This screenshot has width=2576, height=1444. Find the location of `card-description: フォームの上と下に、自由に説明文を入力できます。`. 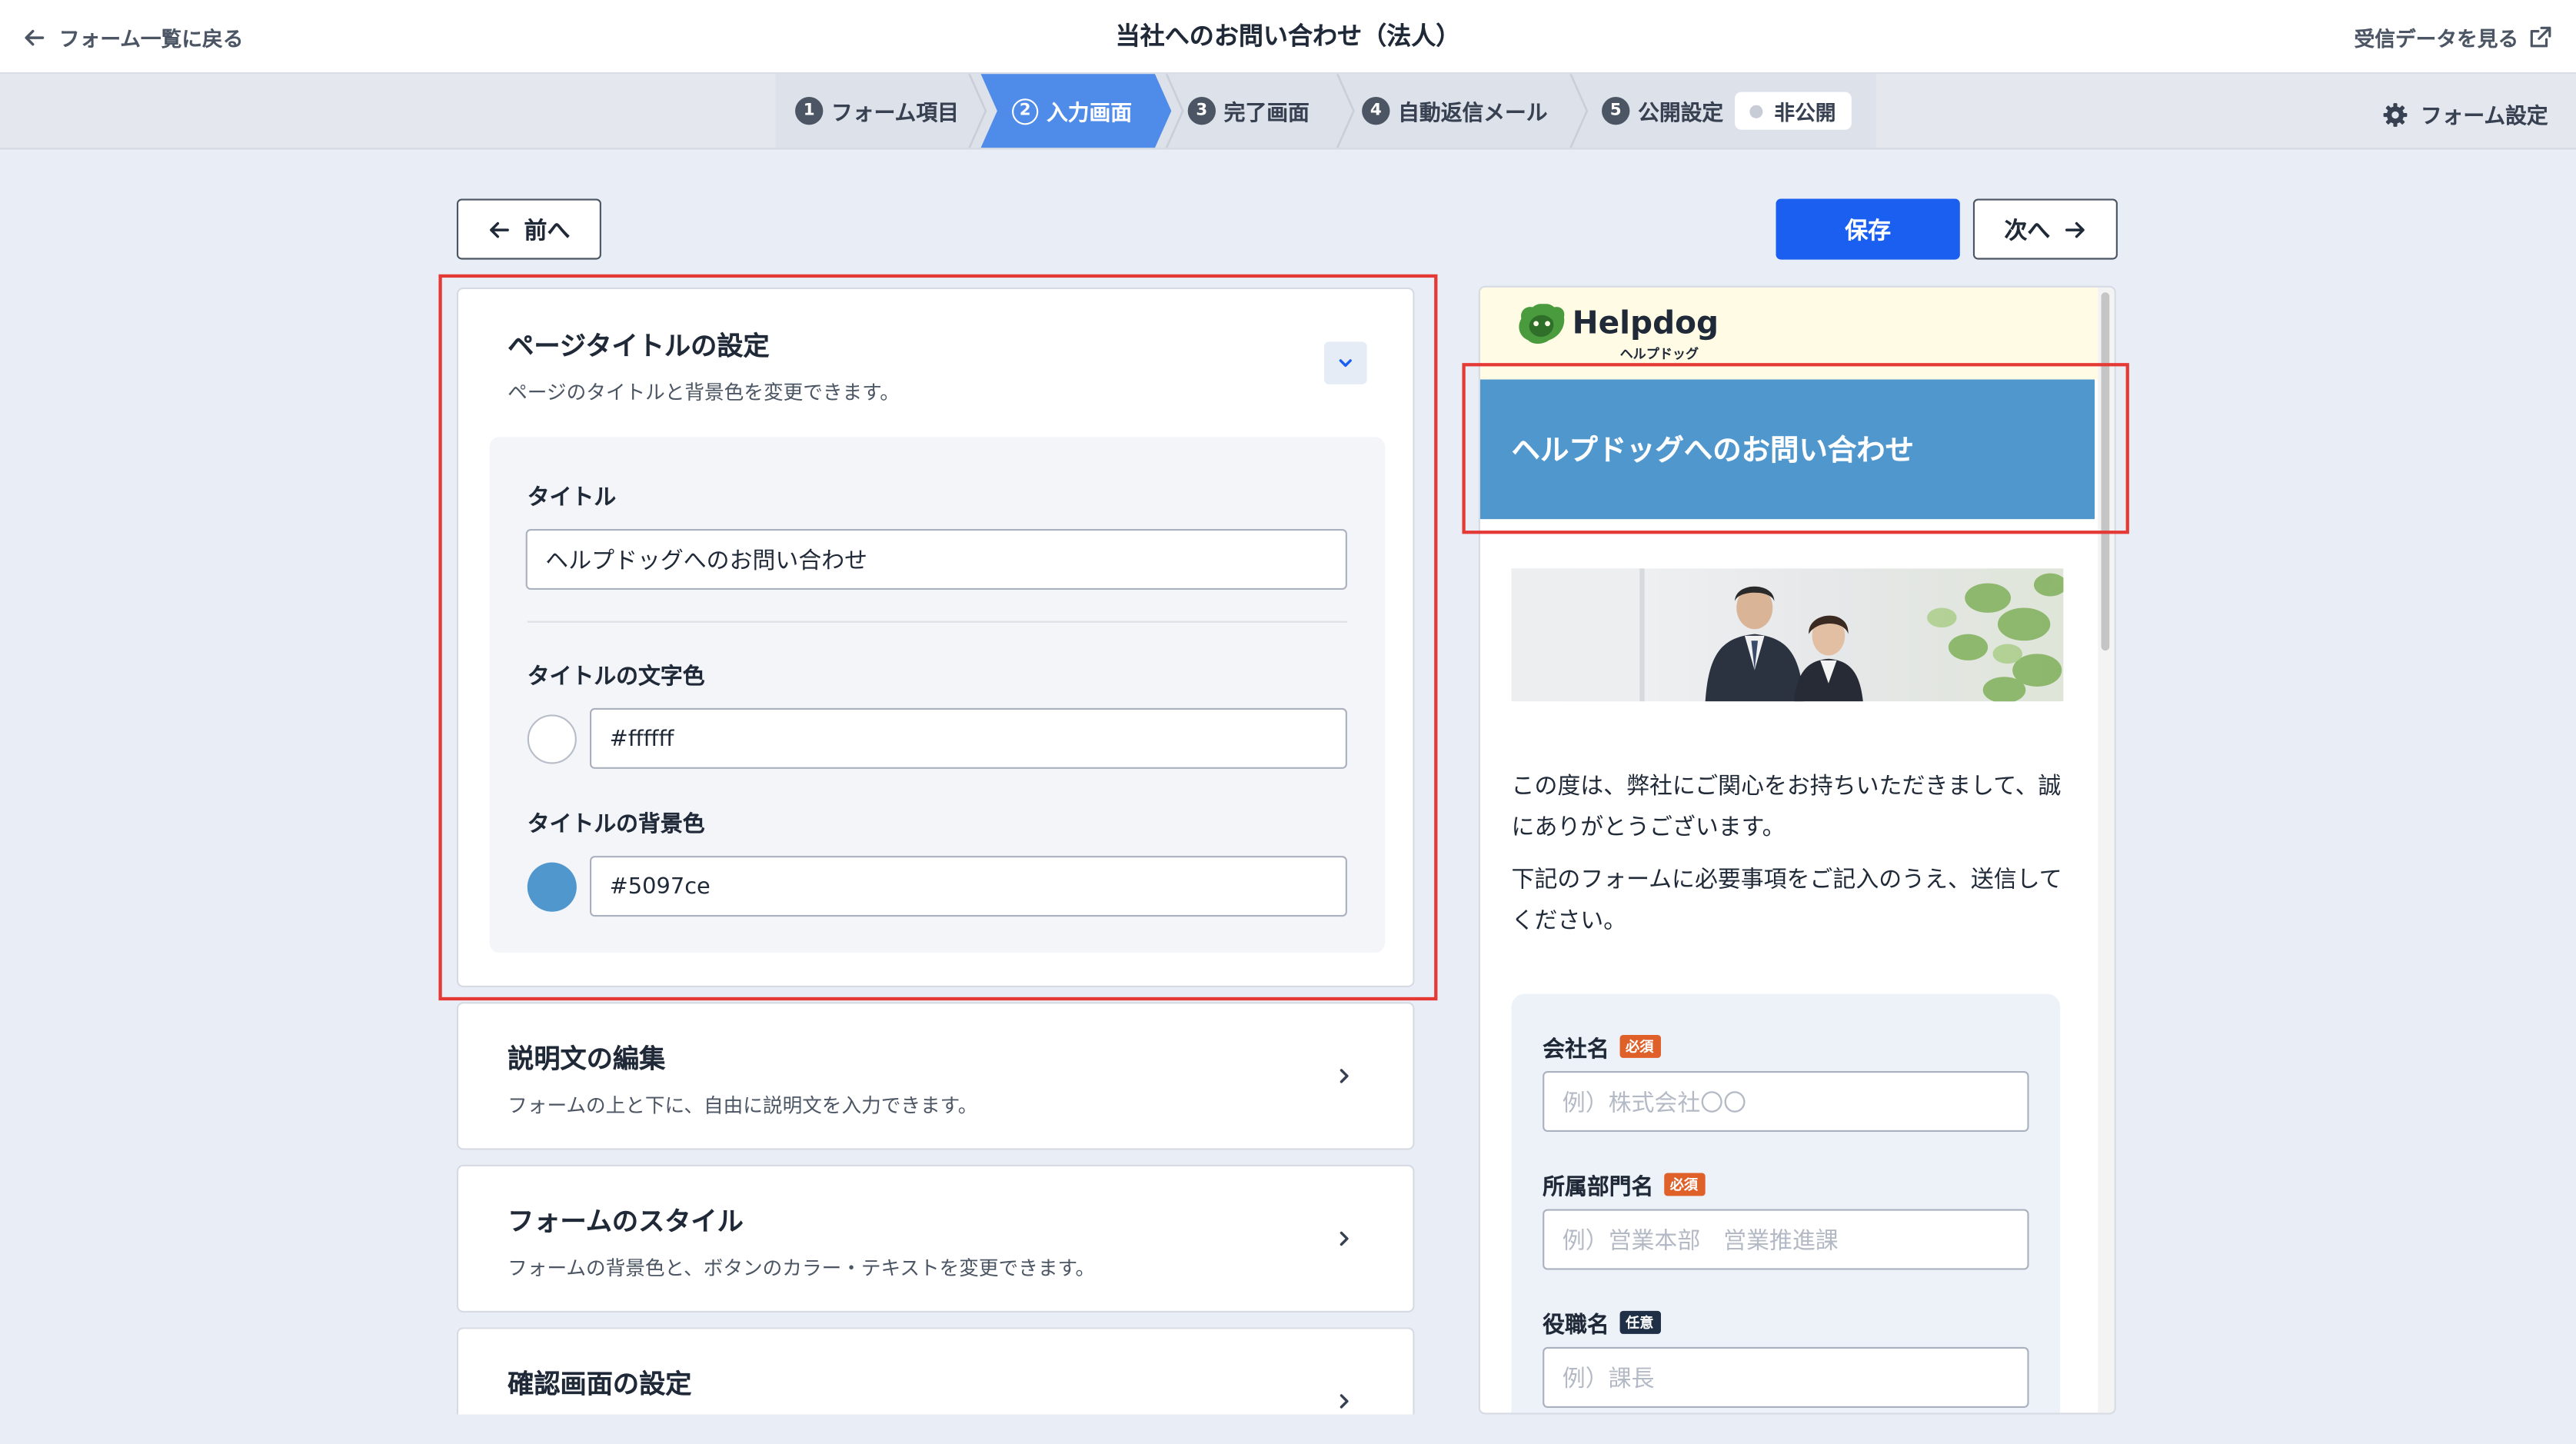

card-description: フォームの上と下に、自由に説明文を入力できます。 is located at coordinates (743, 1105).